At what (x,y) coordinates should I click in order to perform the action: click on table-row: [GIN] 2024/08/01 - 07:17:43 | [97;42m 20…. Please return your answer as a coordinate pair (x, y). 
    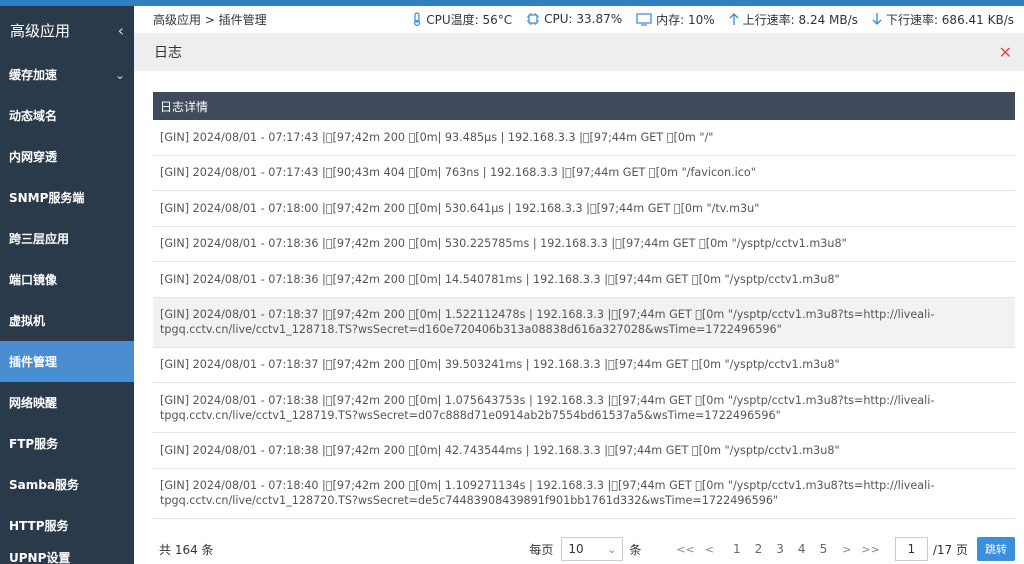
    Looking at the image, I should click on (584, 138).